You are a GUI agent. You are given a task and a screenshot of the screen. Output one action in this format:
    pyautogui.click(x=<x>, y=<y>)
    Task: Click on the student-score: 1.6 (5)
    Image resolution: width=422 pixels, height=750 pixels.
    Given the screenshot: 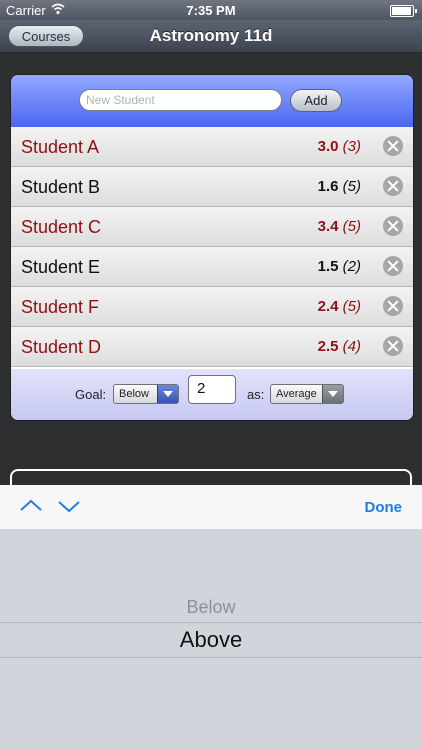 What is the action you would take?
    pyautogui.click(x=339, y=186)
    